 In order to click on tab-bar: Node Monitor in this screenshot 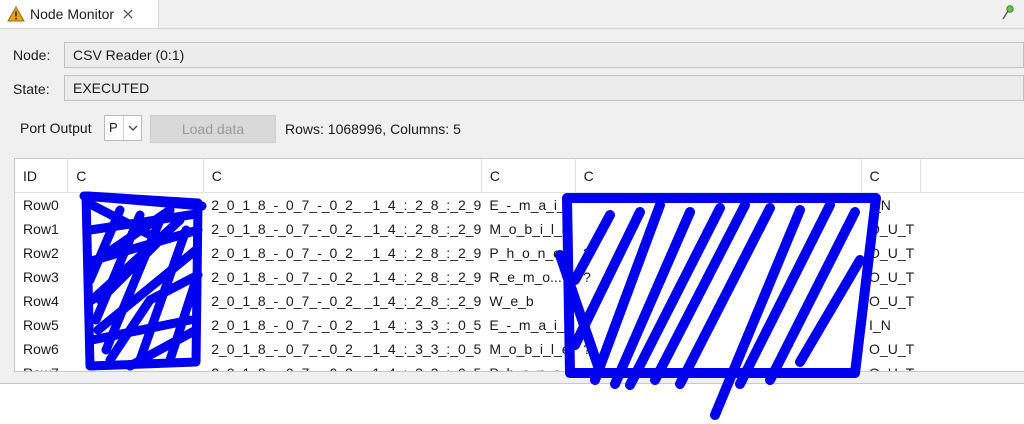, I will do `click(512, 14)`.